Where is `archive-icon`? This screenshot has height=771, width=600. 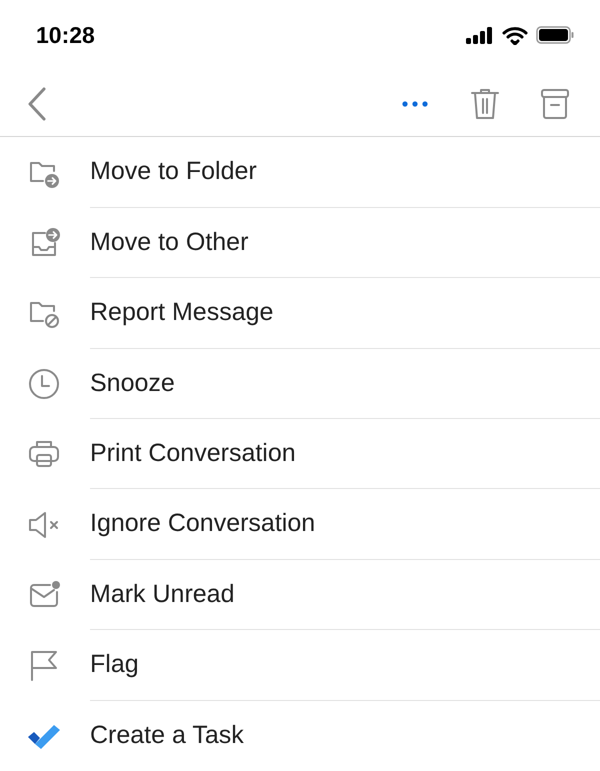
archive-icon is located at coordinates (555, 104).